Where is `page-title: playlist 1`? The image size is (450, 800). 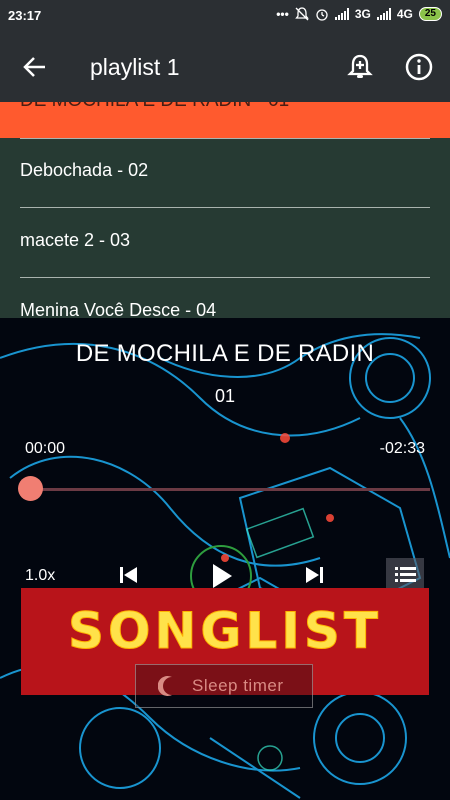 page-title: playlist 1 is located at coordinates (135, 67).